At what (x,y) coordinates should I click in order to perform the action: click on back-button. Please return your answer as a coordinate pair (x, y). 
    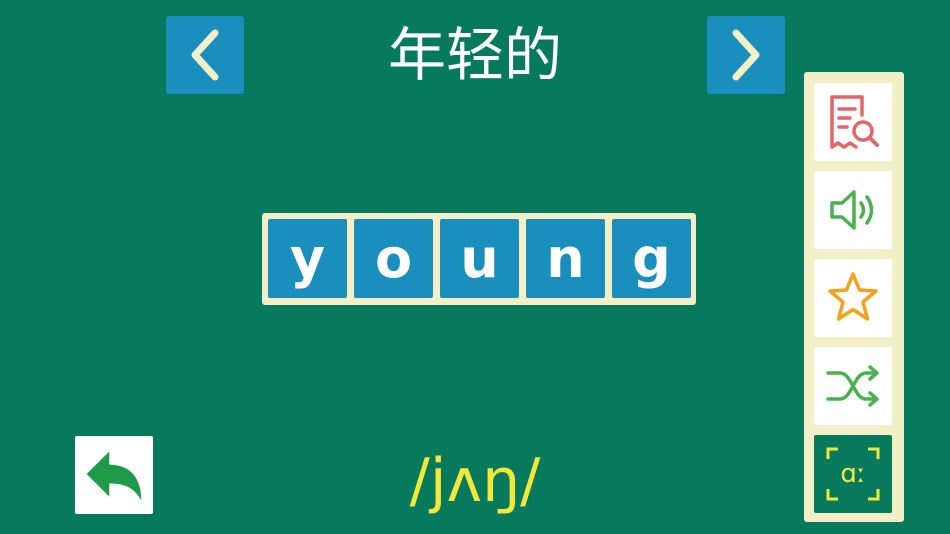
    Looking at the image, I should click on (114, 475).